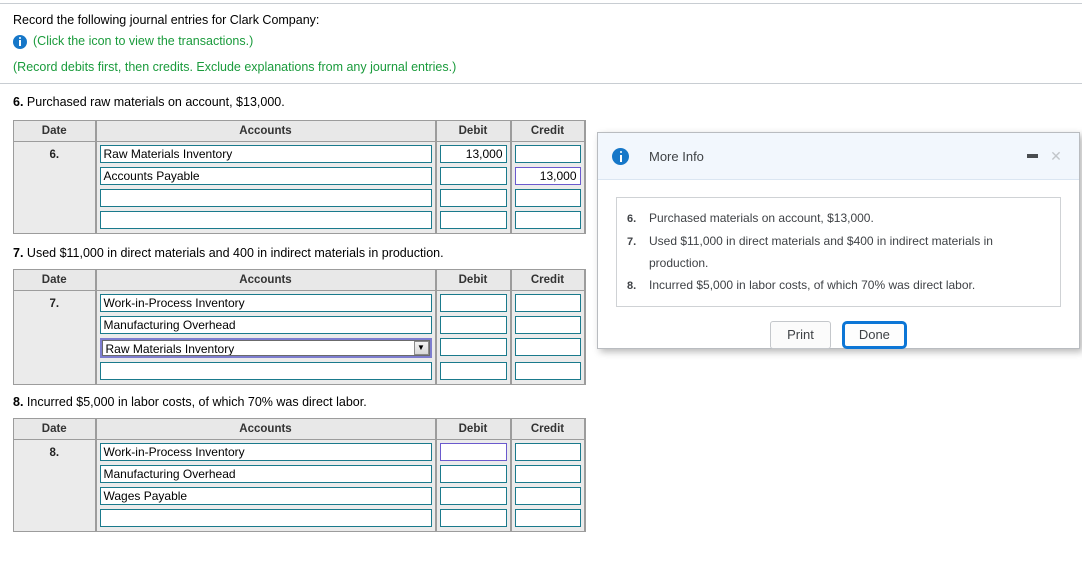 The width and height of the screenshot is (1082, 567). Describe the element at coordinates (18, 102) in the screenshot. I see `entry-number-6: 6.` at that location.